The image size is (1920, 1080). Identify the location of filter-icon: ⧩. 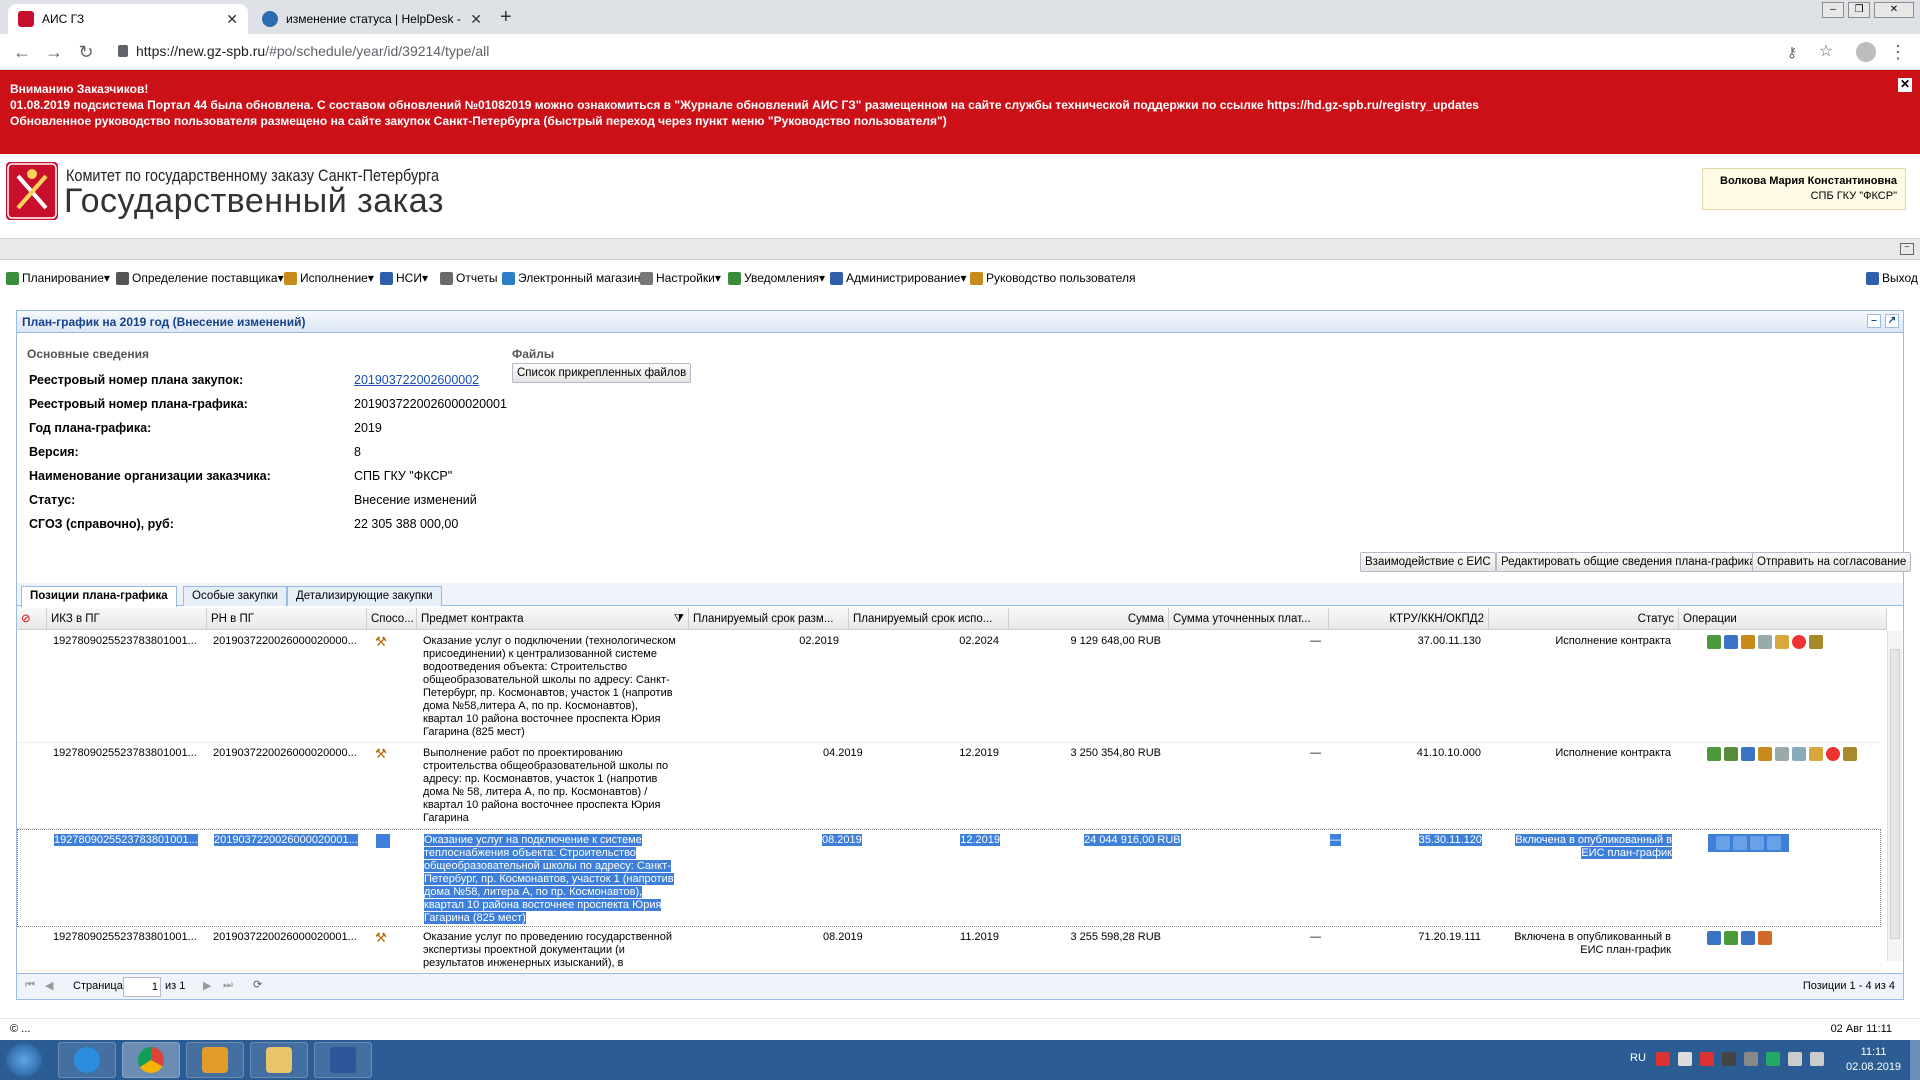
(679, 619).